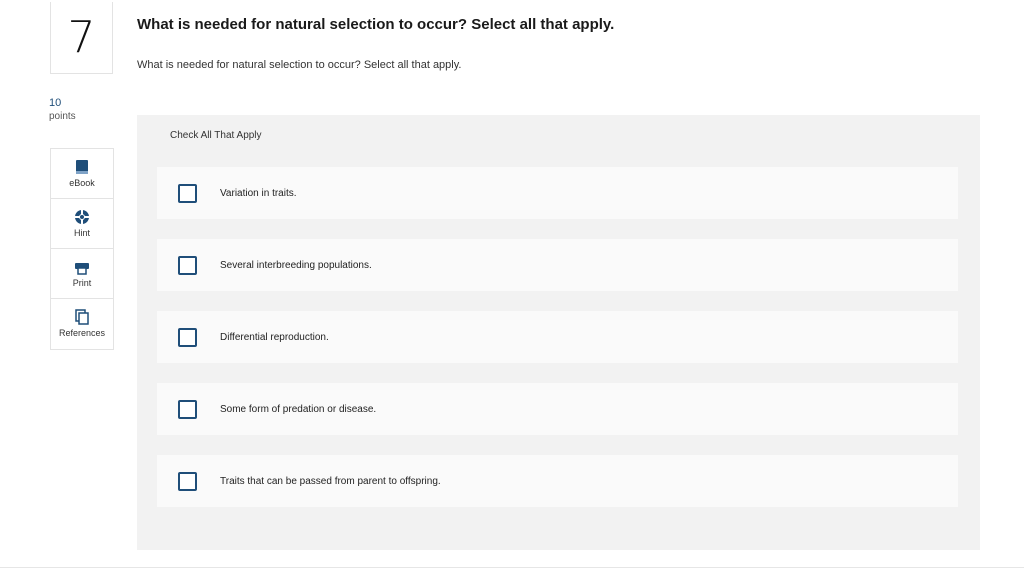  Describe the element at coordinates (298, 409) in the screenshot. I see `option-label: Some form of predation or disease.` at that location.